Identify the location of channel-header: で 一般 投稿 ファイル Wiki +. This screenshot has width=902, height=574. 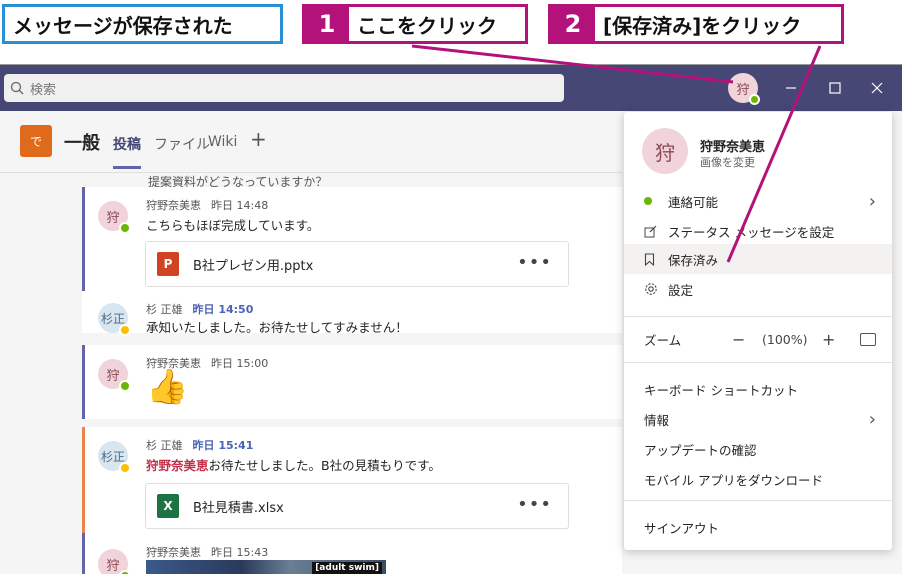
(311, 142).